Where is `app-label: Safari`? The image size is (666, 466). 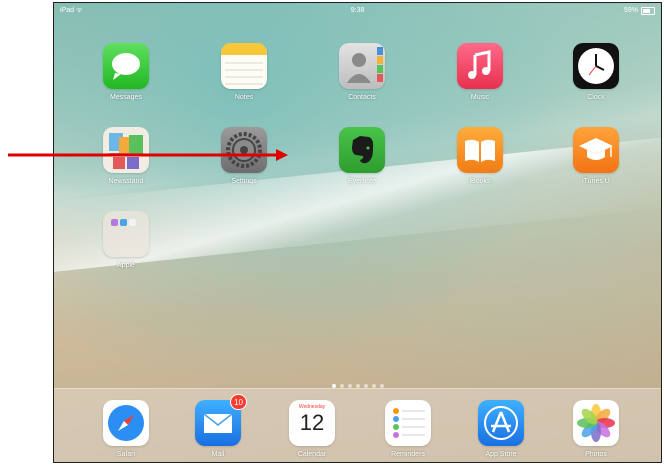 app-label: Safari is located at coordinates (126, 454).